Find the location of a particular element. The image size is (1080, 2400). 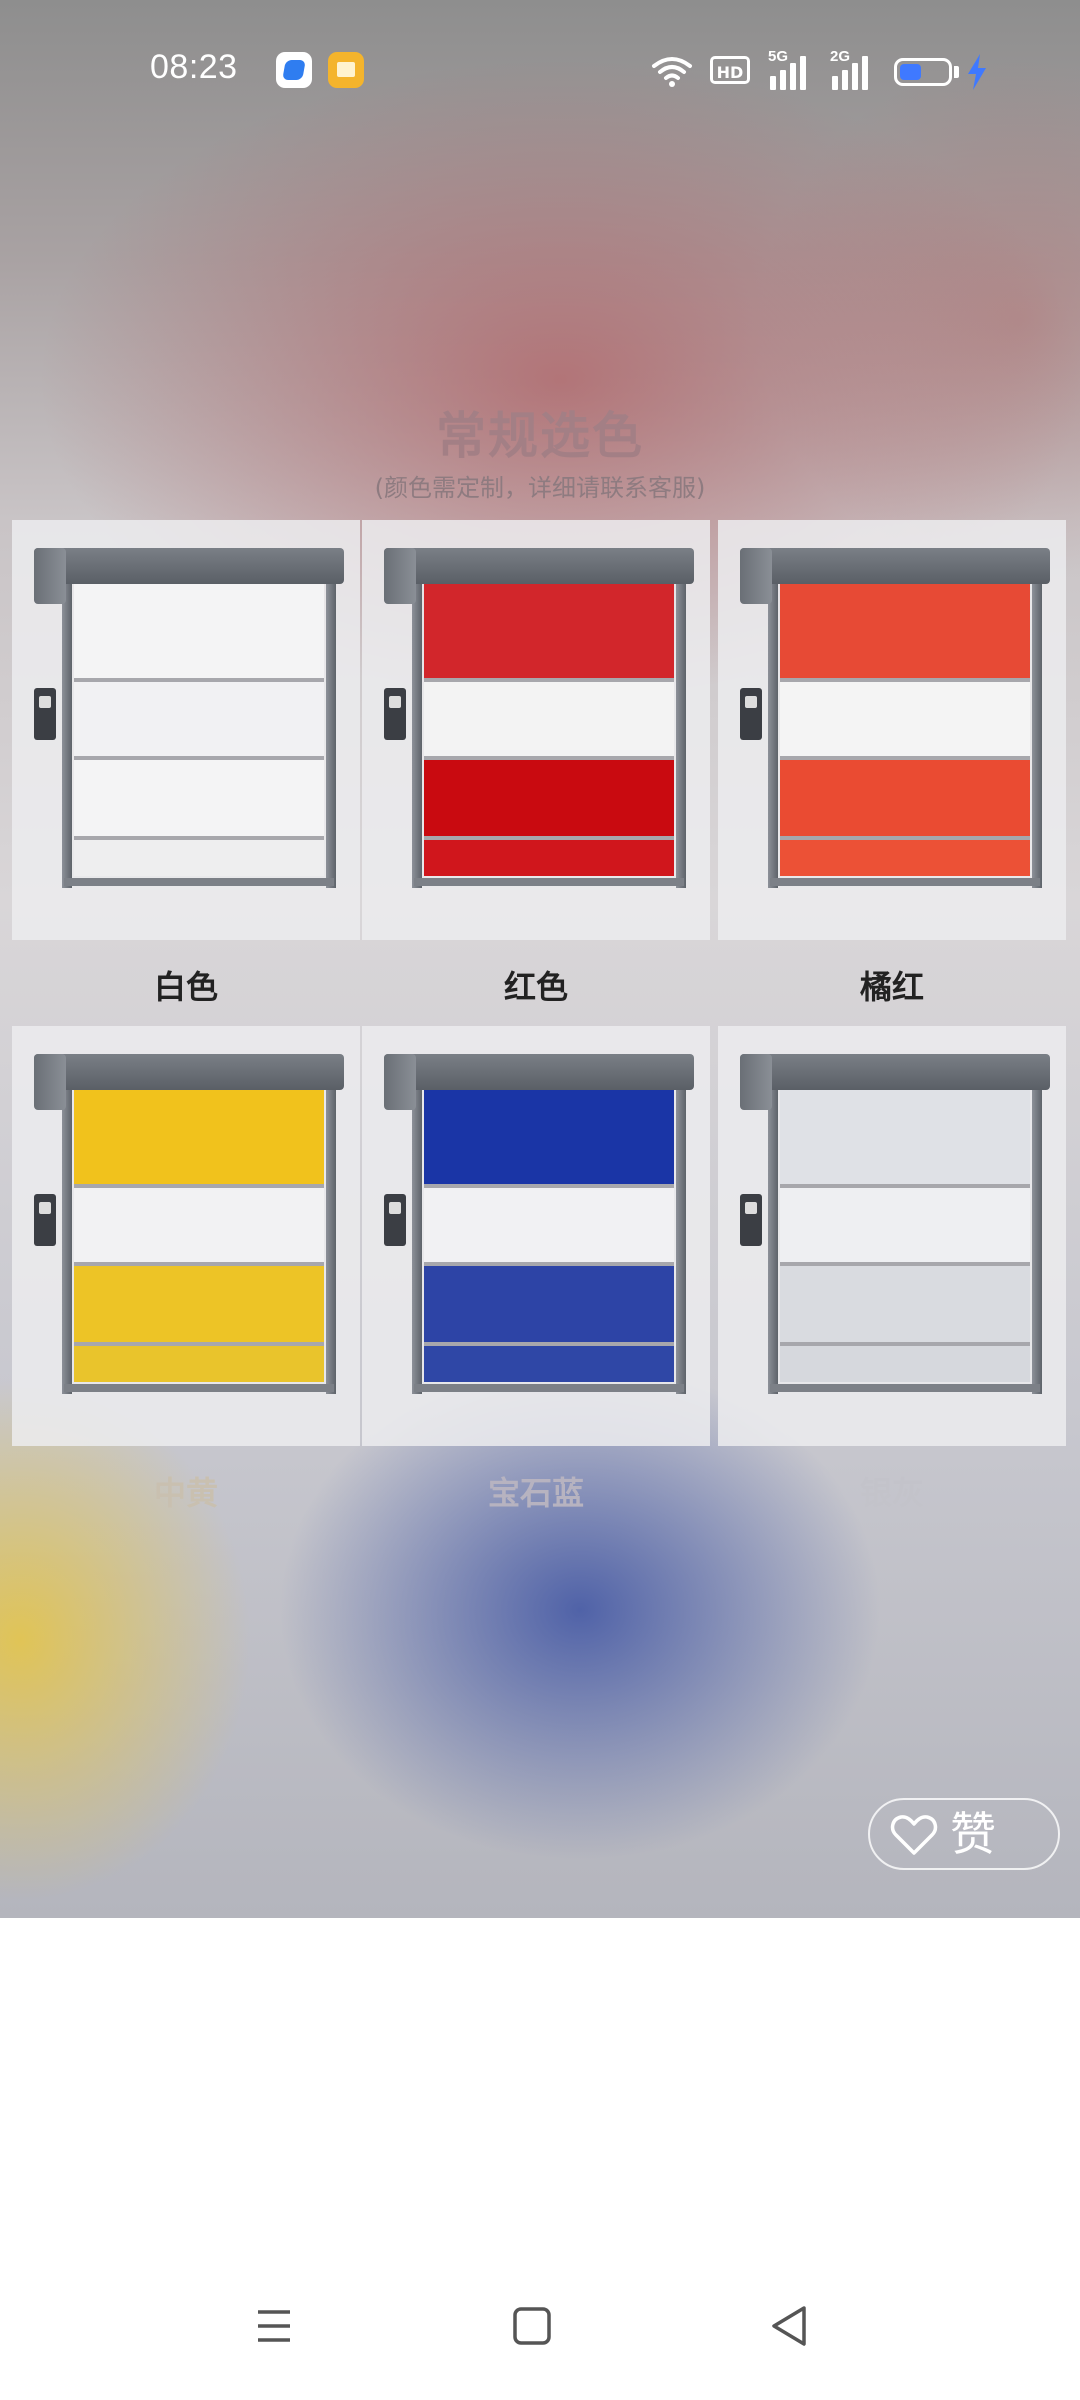

like-button: 赞 is located at coordinates (964, 1834).